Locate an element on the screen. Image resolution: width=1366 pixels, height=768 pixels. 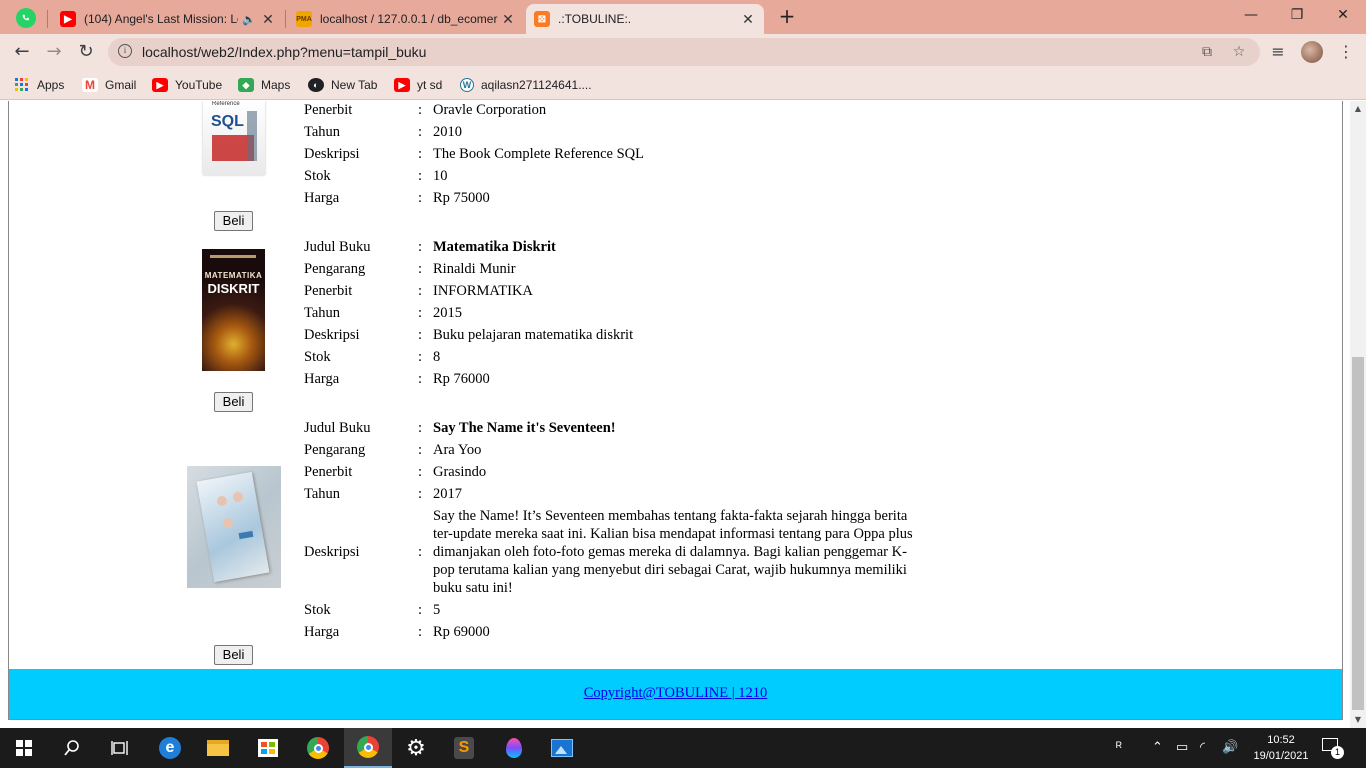
battery-icon: ▭ is located at coordinates (1182, 747).